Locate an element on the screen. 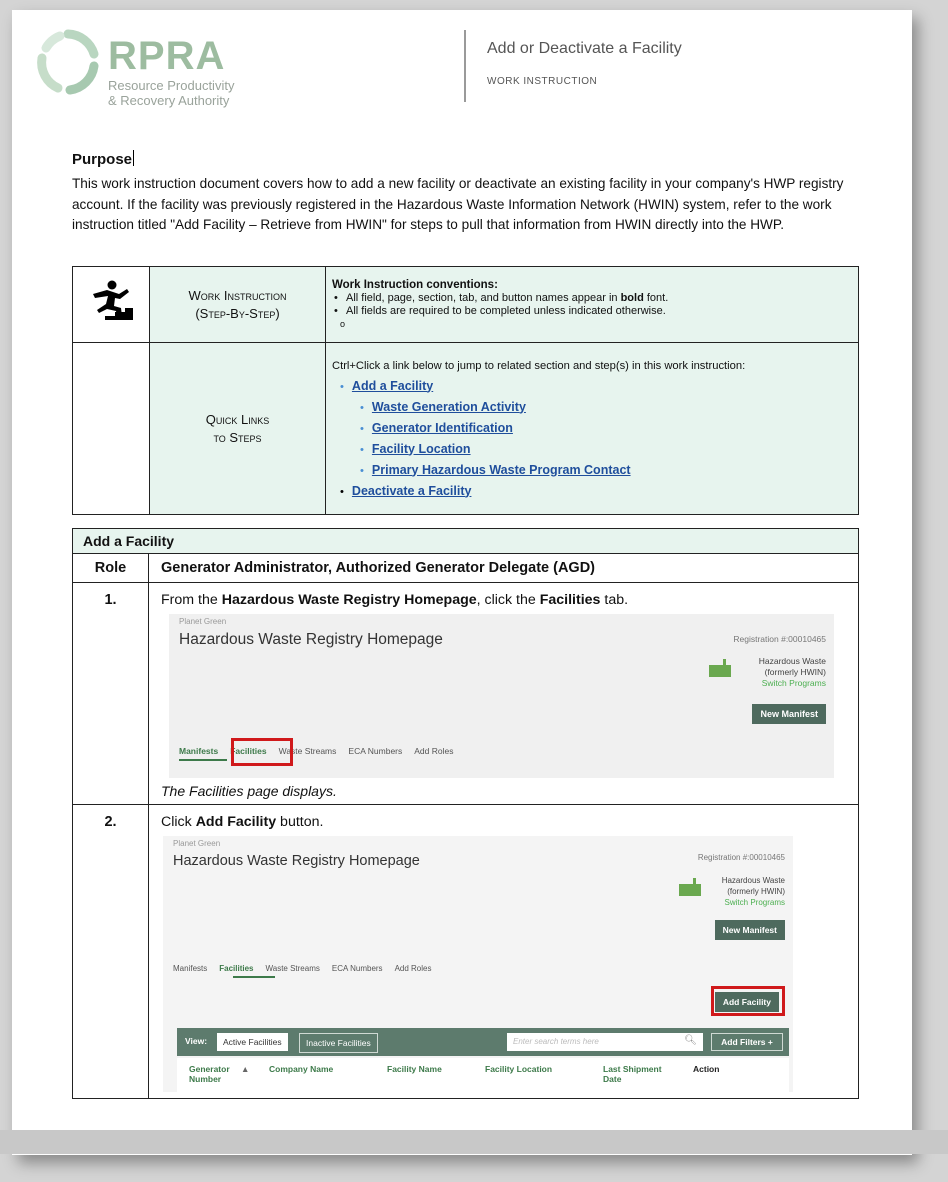  link-add-facility: Add a Facility is located at coordinates (392, 386).